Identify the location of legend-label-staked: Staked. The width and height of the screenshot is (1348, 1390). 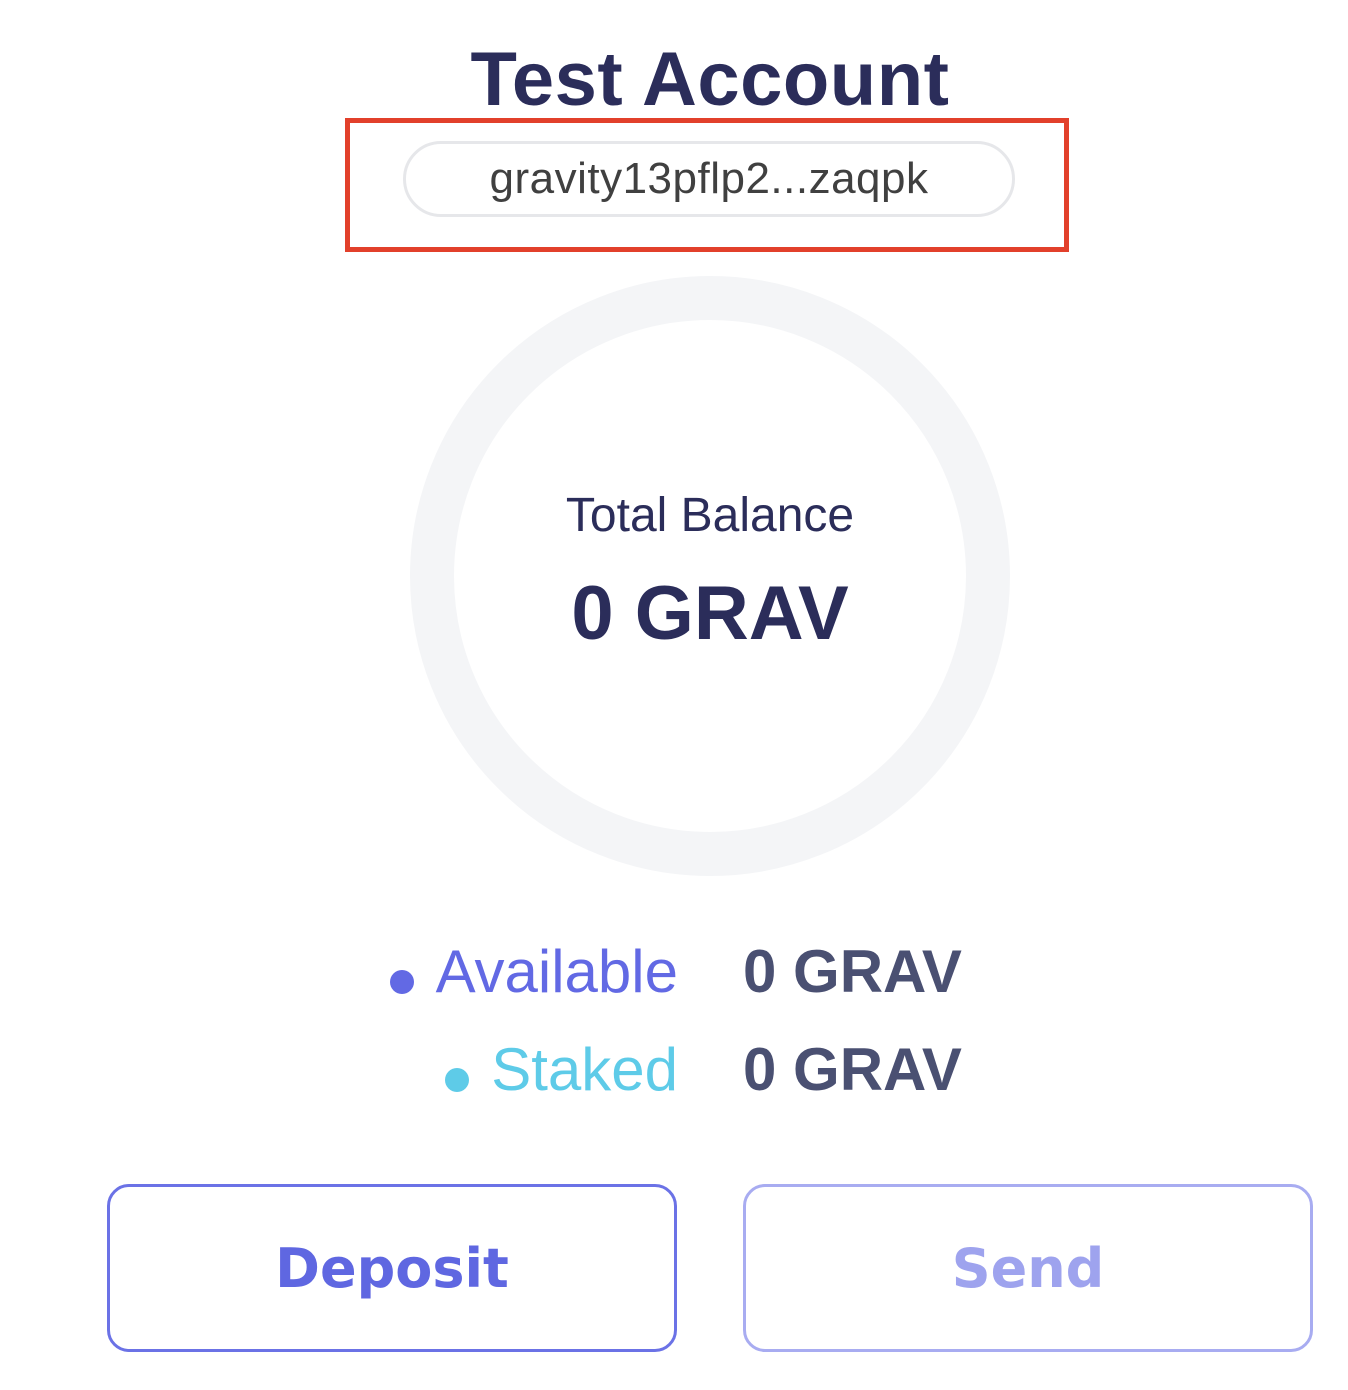
(561, 1070).